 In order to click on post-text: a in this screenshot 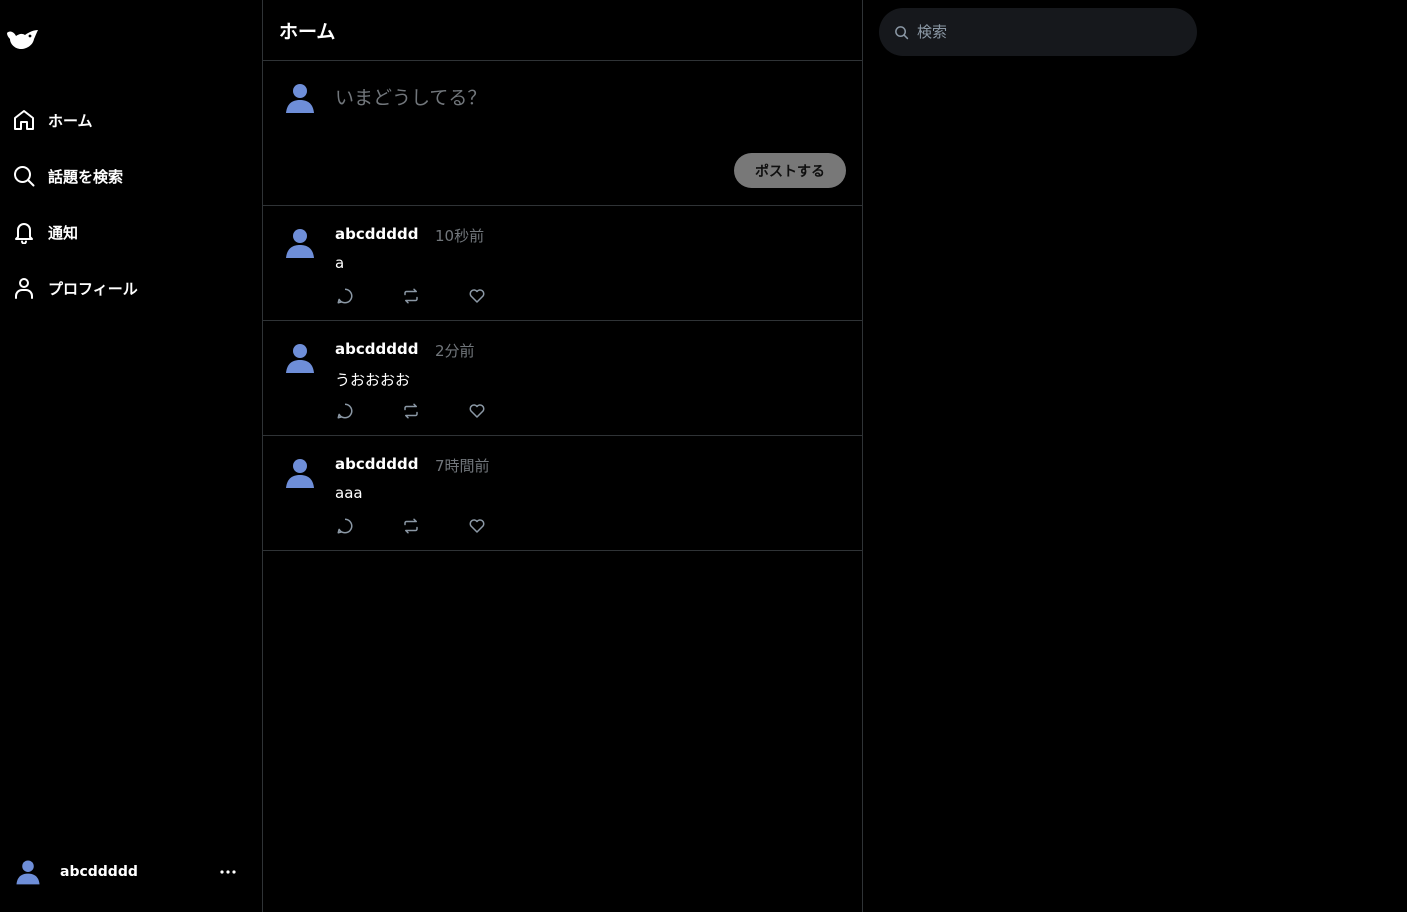, I will do `click(340, 263)`.